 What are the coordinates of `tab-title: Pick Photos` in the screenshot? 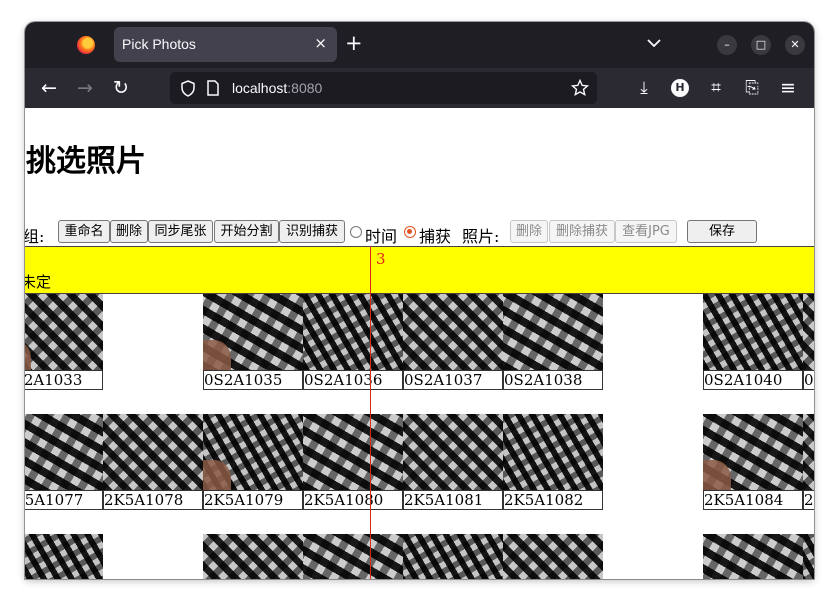 It's located at (159, 44).